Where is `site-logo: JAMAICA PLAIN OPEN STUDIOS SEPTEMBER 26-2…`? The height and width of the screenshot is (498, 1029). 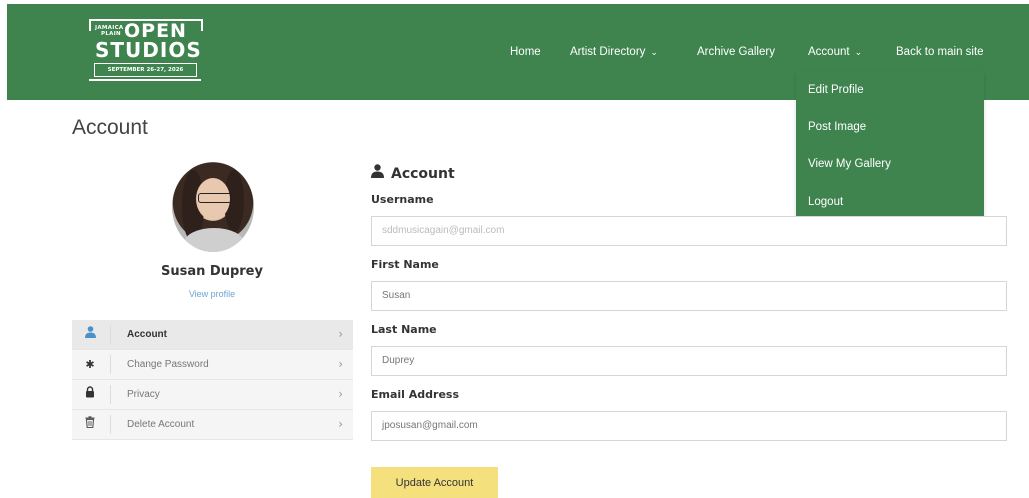
site-logo: JAMAICA PLAIN OPEN STUDIOS SEPTEMBER 26-2… is located at coordinates (146, 51).